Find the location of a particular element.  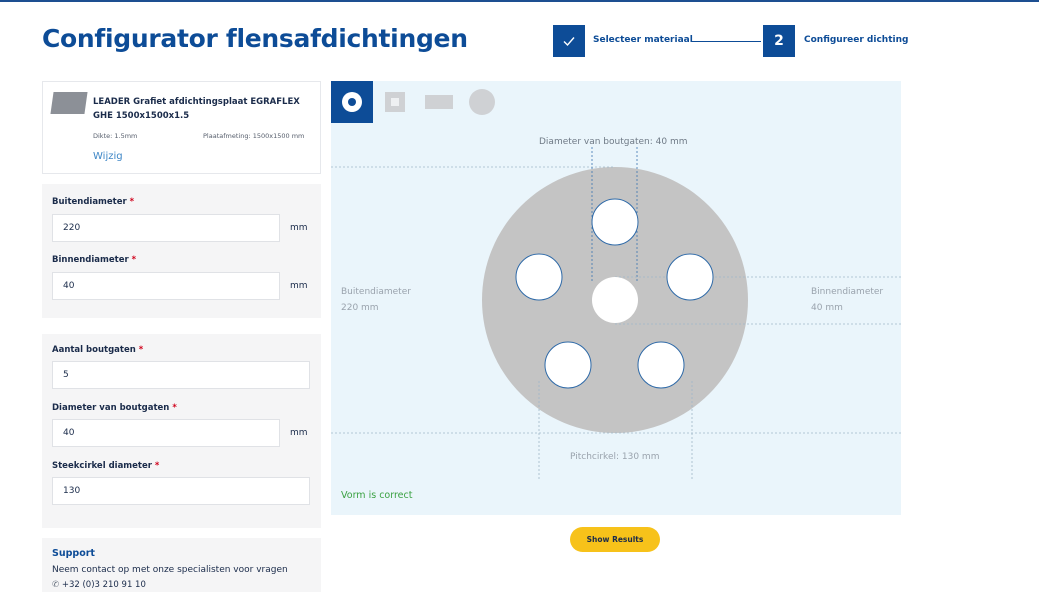

inner-diameter-label: Binnendiameter * is located at coordinates (94, 260).